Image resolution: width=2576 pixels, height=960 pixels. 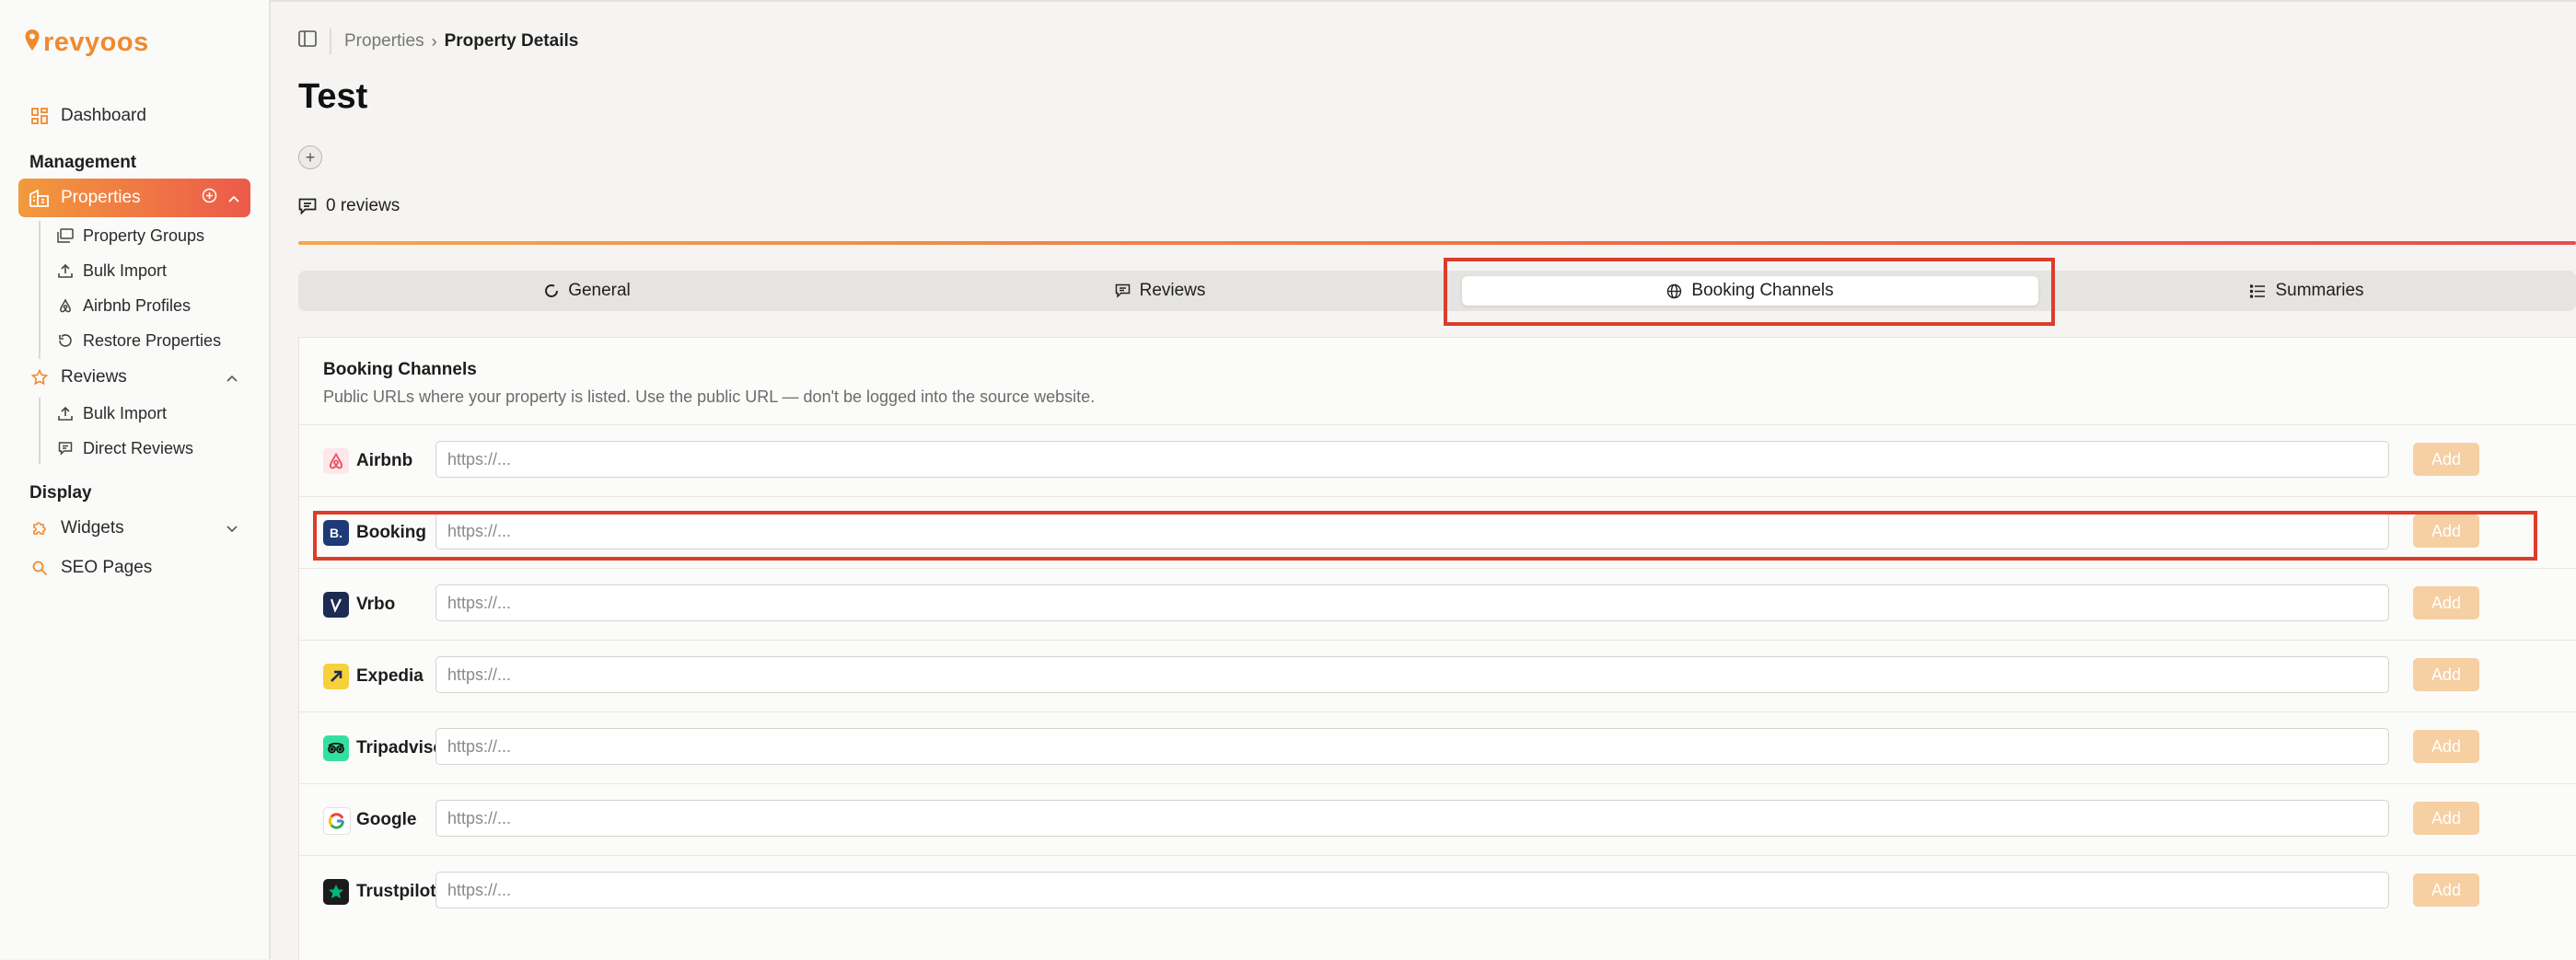 What do you see at coordinates (1750, 291) in the screenshot?
I see `tab-booking-channels: Booking Channels` at bounding box center [1750, 291].